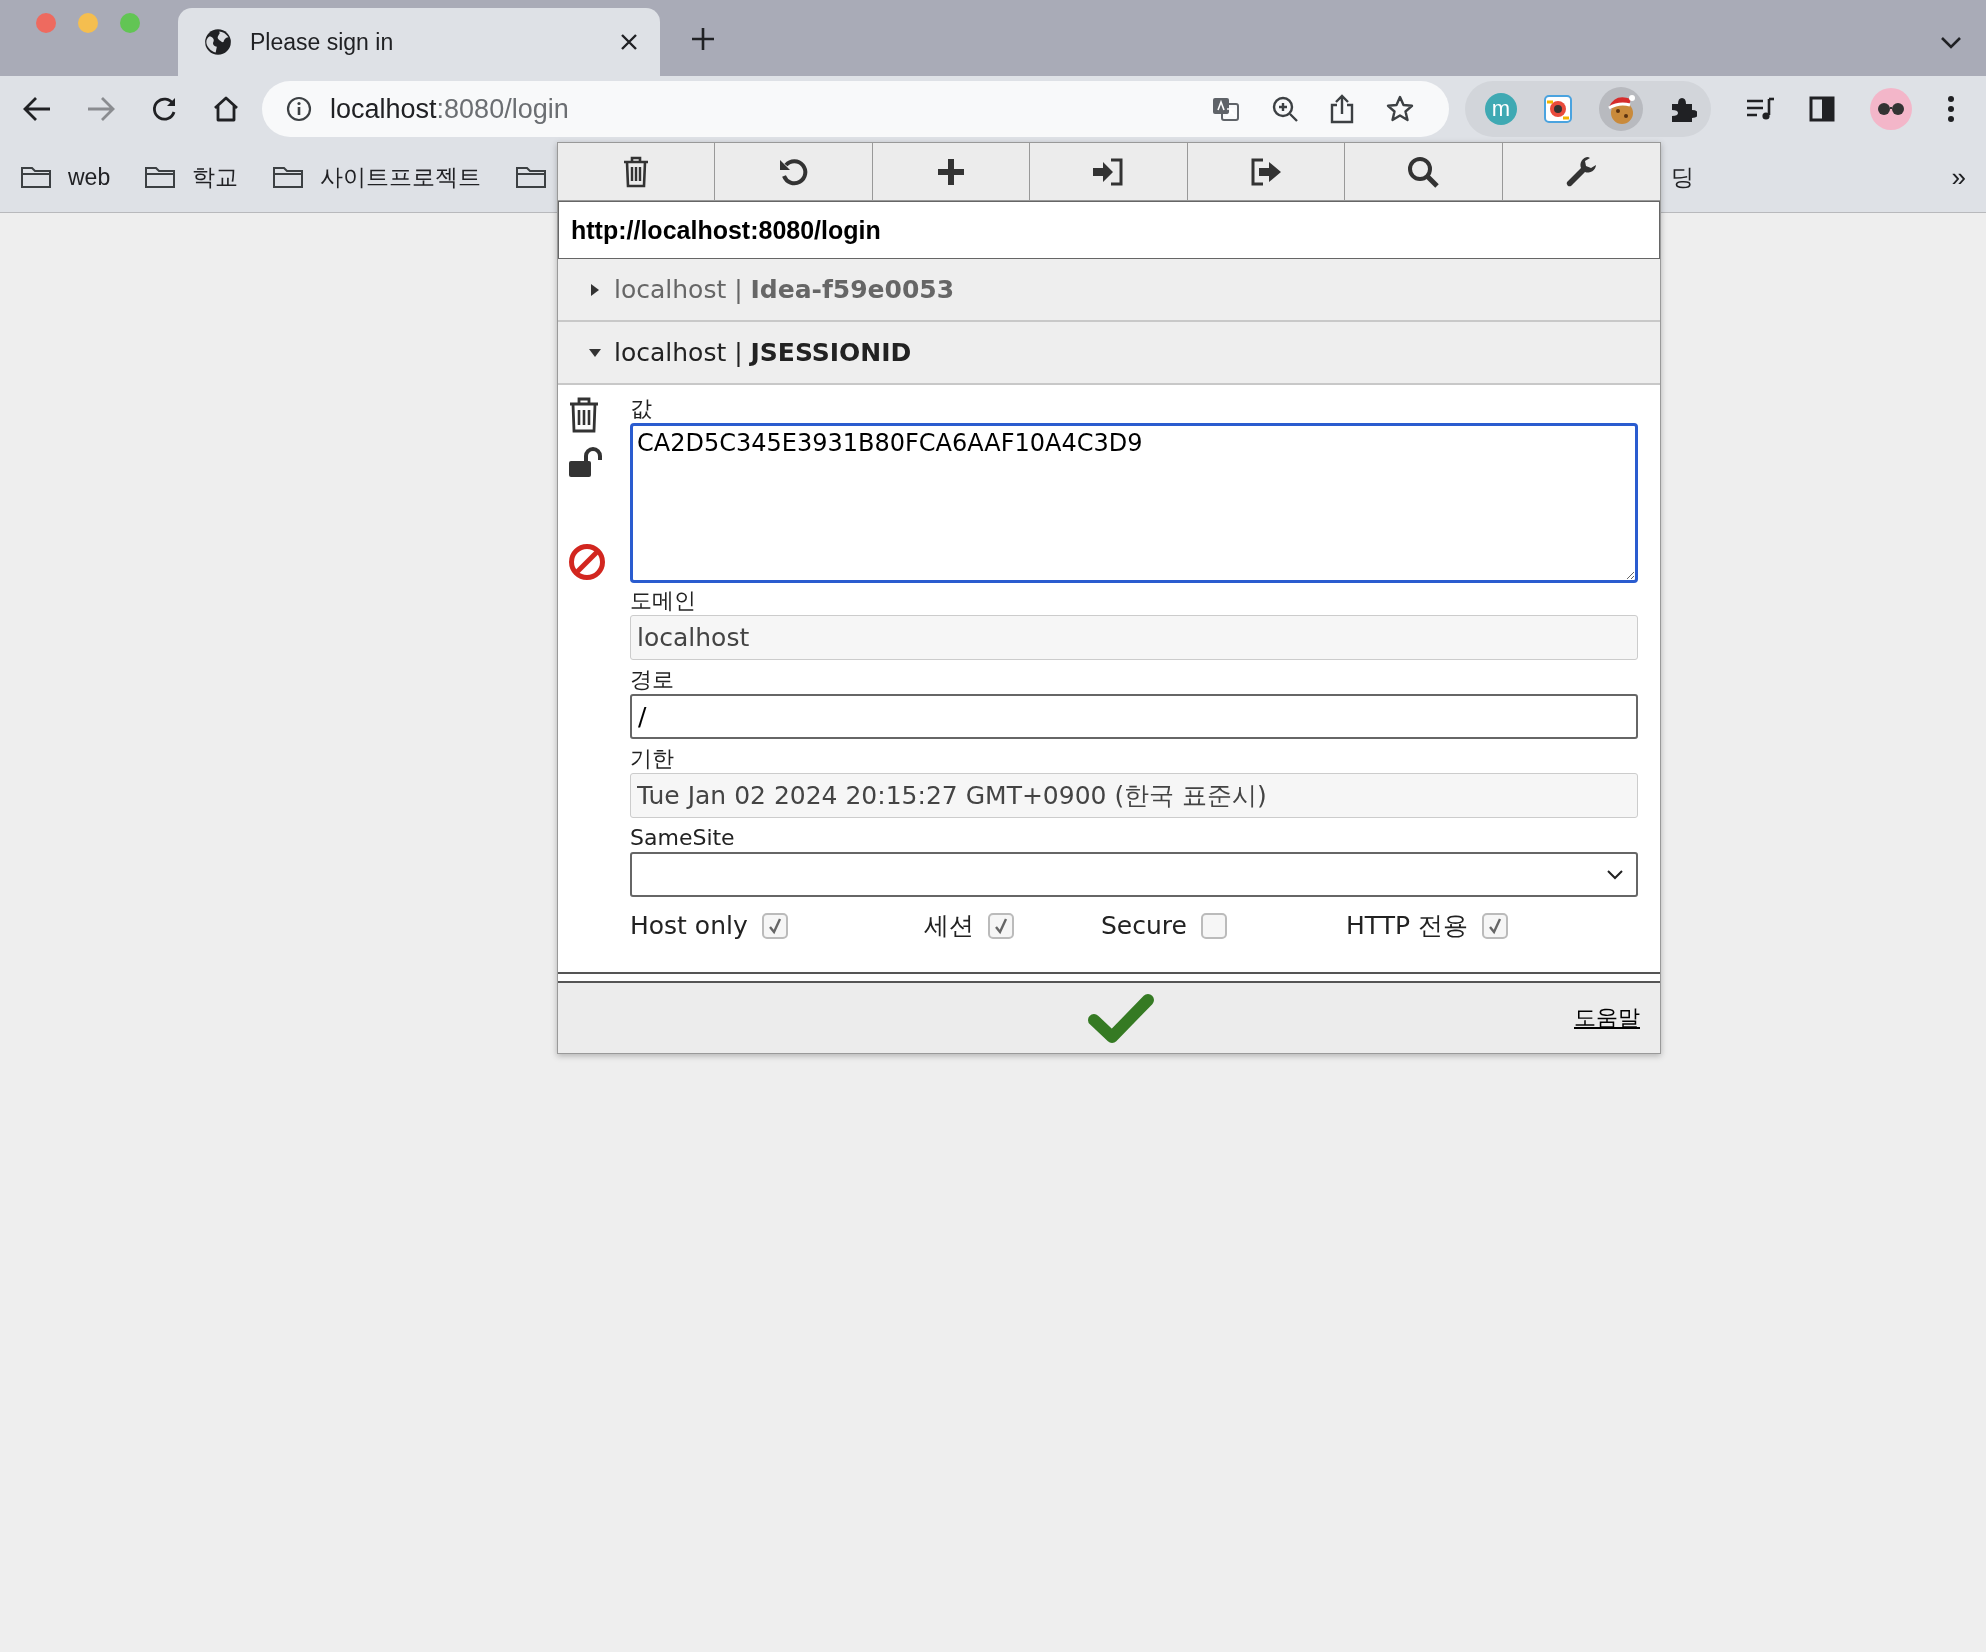  I want to click on samesite-dropdown, so click(1134, 874).